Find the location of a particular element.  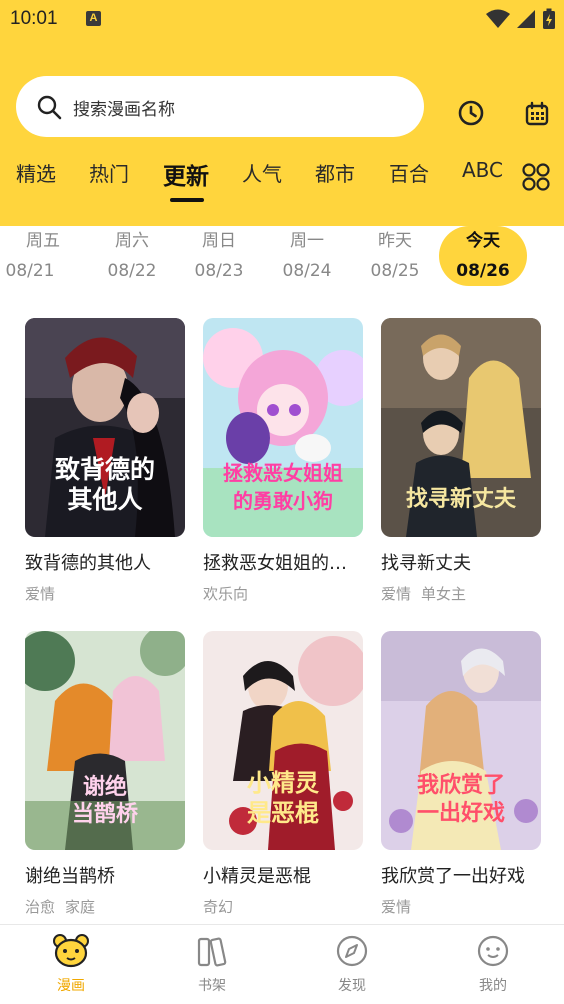

comic-card: 谢绝 当鹊桥 谢绝当鹊桥 治愈 家庭 is located at coordinates (105, 774).